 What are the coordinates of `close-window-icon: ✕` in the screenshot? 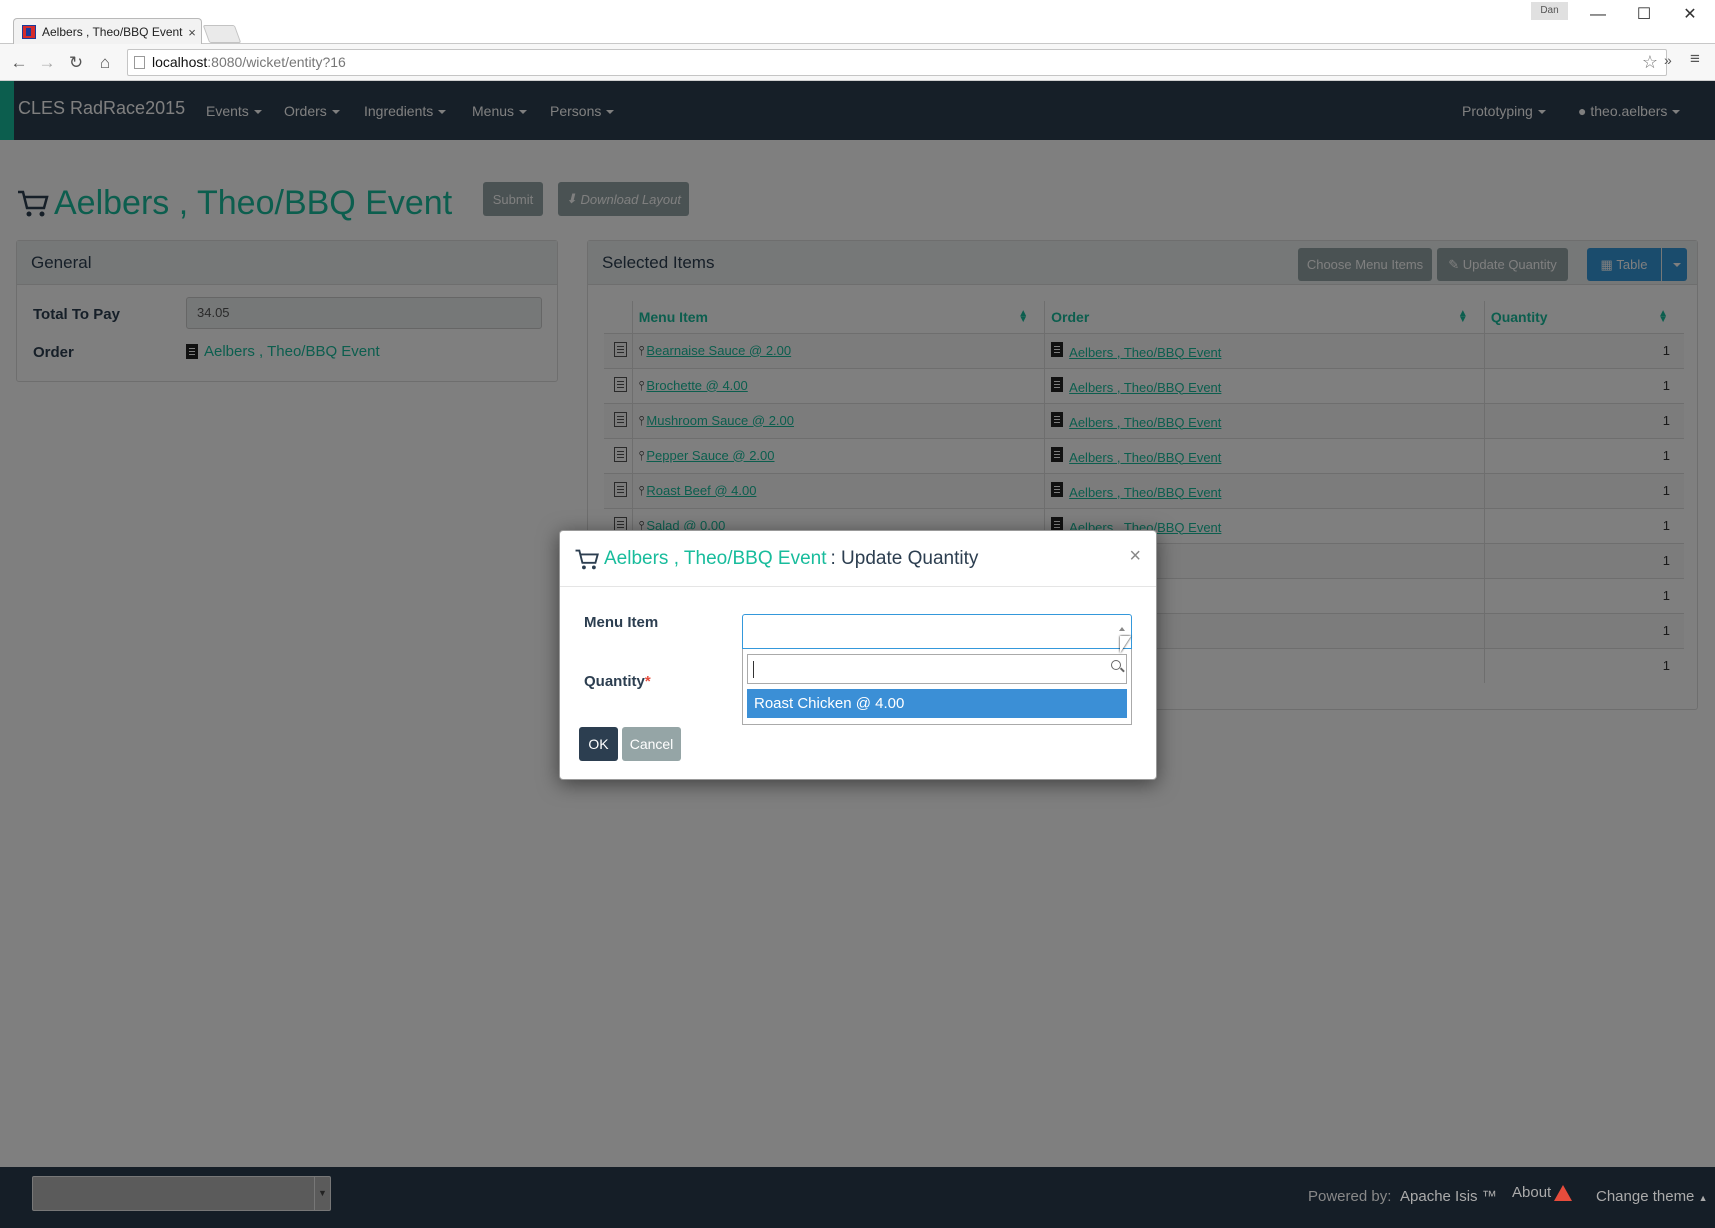 It's located at (1690, 15).